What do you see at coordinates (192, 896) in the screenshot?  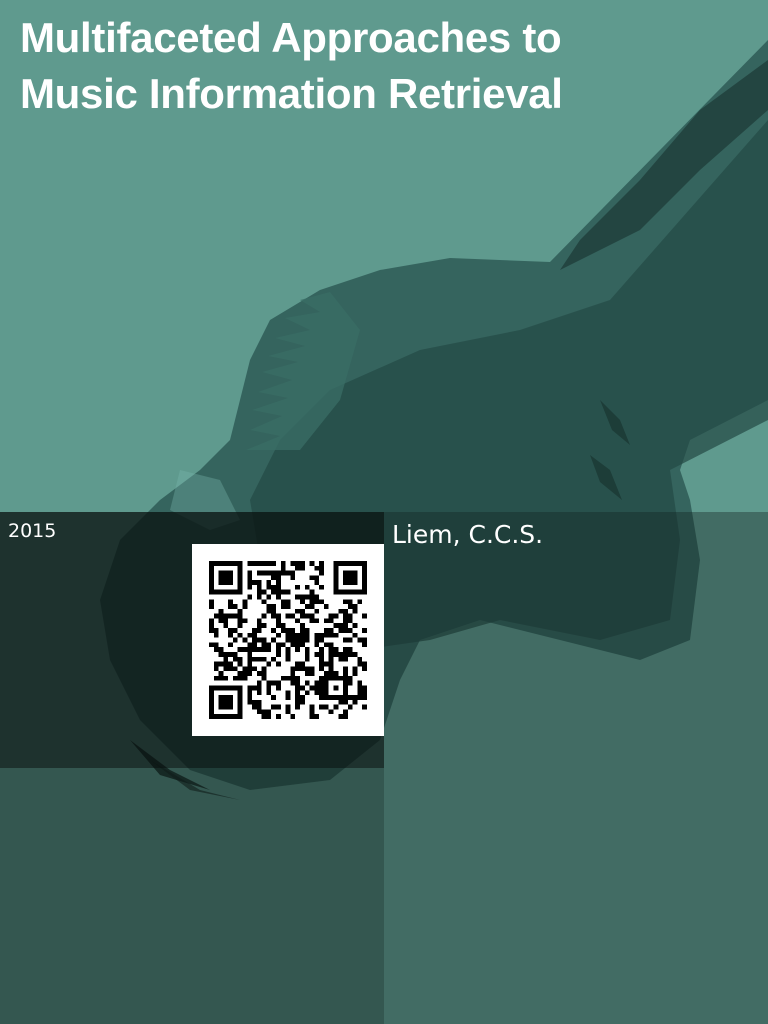 I see `lower-left-panel` at bounding box center [192, 896].